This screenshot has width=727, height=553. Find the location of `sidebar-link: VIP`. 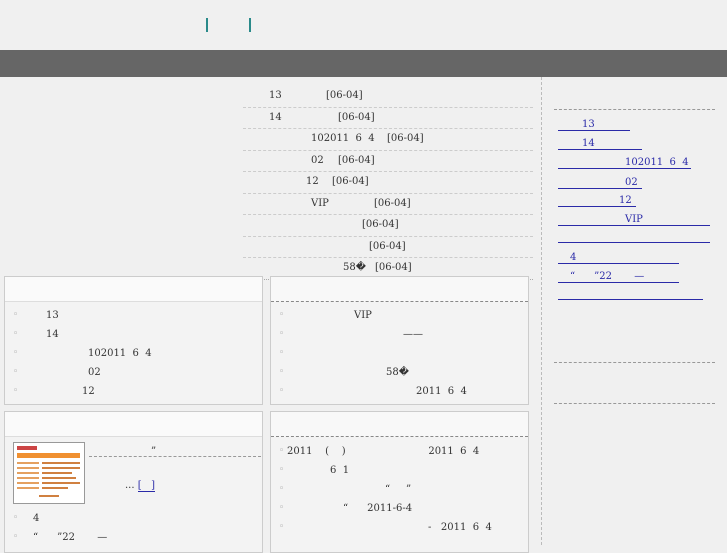

sidebar-link: VIP is located at coordinates (634, 220).